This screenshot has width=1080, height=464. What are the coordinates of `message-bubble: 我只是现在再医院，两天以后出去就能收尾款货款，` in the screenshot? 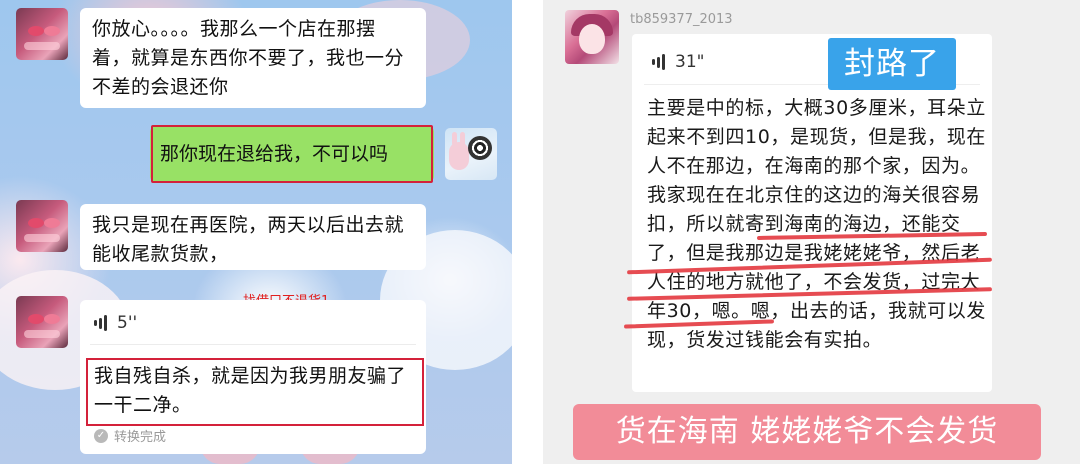 It's located at (253, 237).